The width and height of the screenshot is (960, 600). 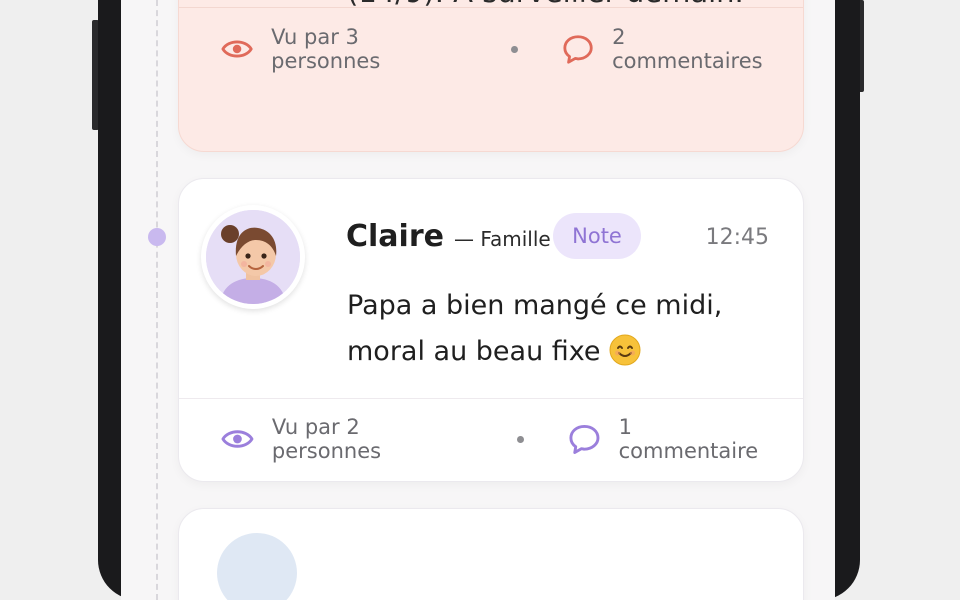 What do you see at coordinates (687, 49) in the screenshot?
I see `comments-count-text: 2 commentaires` at bounding box center [687, 49].